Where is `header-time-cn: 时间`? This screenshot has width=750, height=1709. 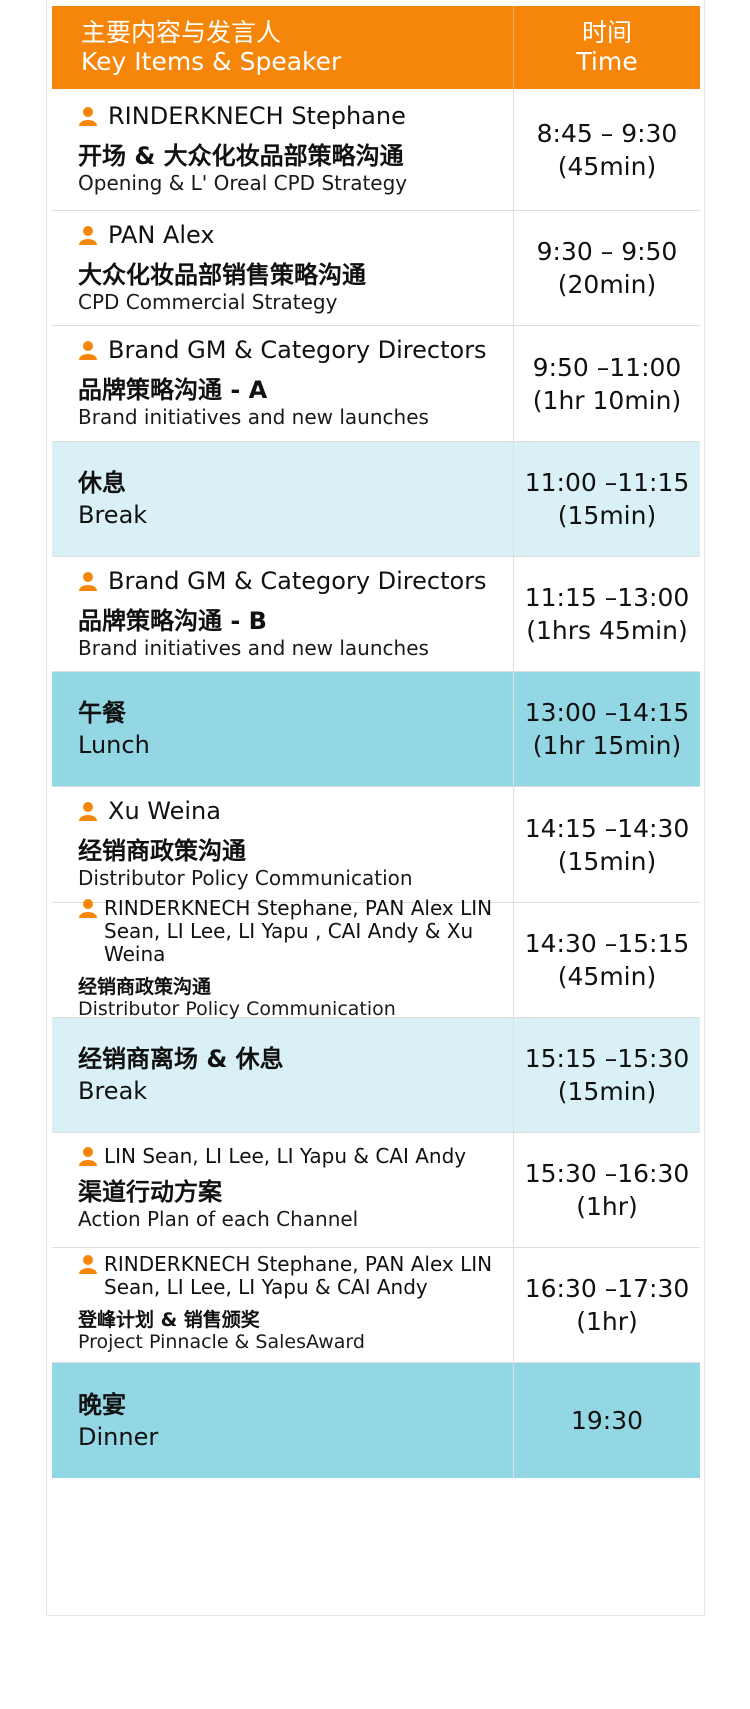 header-time-cn: 时间 is located at coordinates (606, 32).